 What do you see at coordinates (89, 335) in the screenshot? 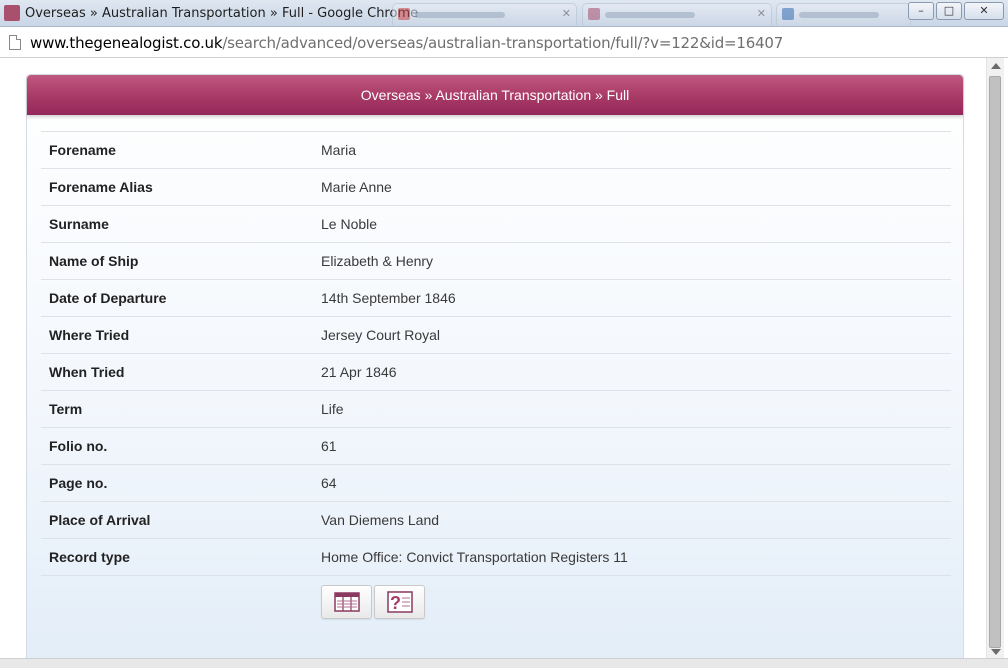
I see `field-label: Where Tried` at bounding box center [89, 335].